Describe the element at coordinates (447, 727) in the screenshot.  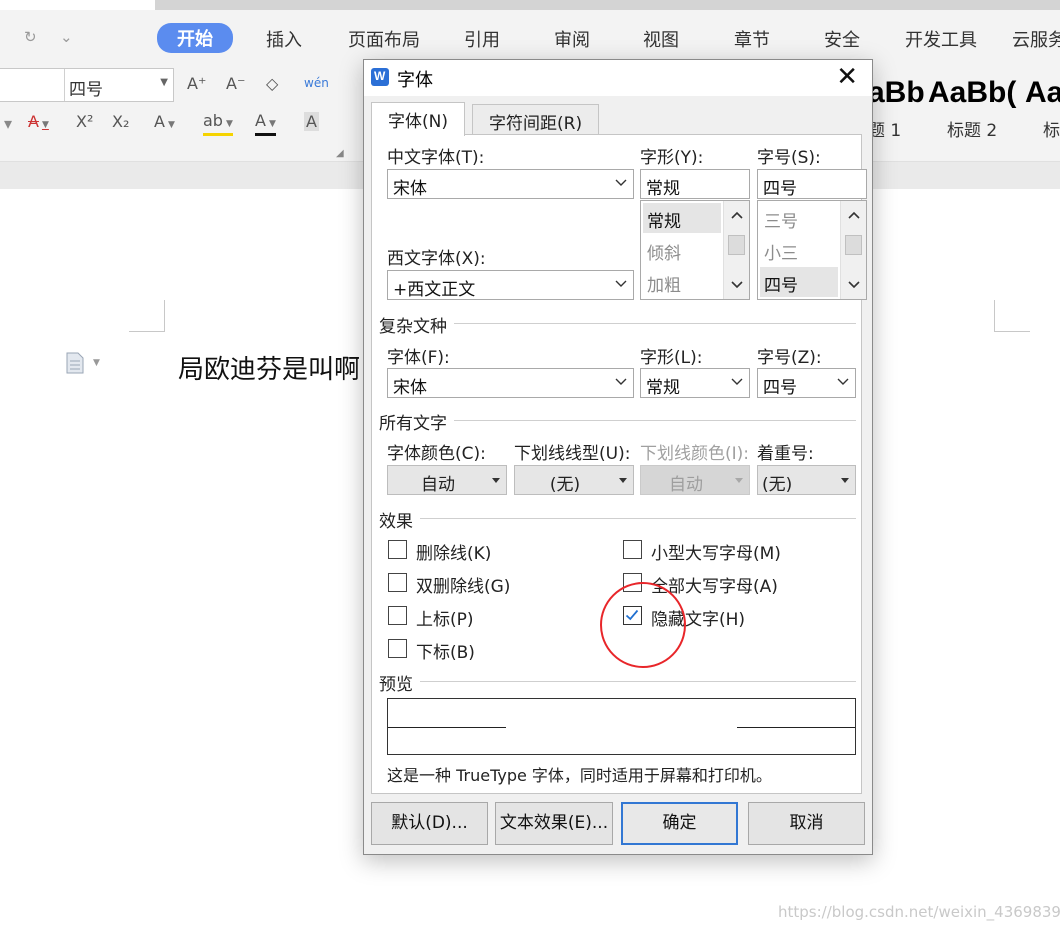
I see `preview-baseline-left` at that location.